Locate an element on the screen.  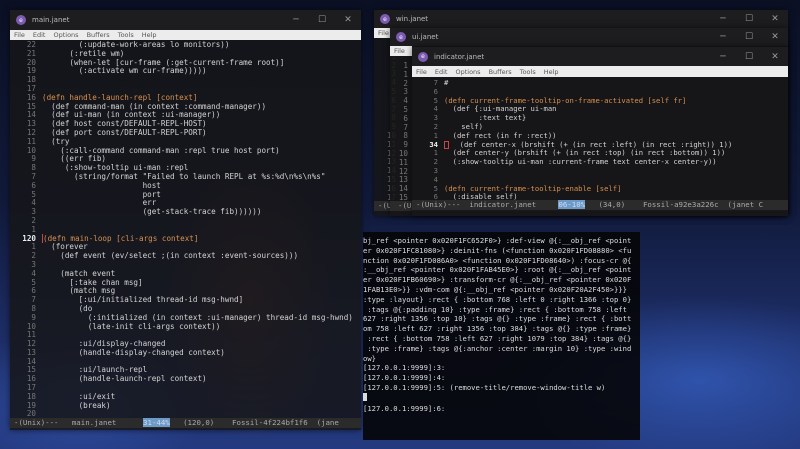
code-text: (:update-work-areas lo monitors)) is located at coordinates (136, 45).